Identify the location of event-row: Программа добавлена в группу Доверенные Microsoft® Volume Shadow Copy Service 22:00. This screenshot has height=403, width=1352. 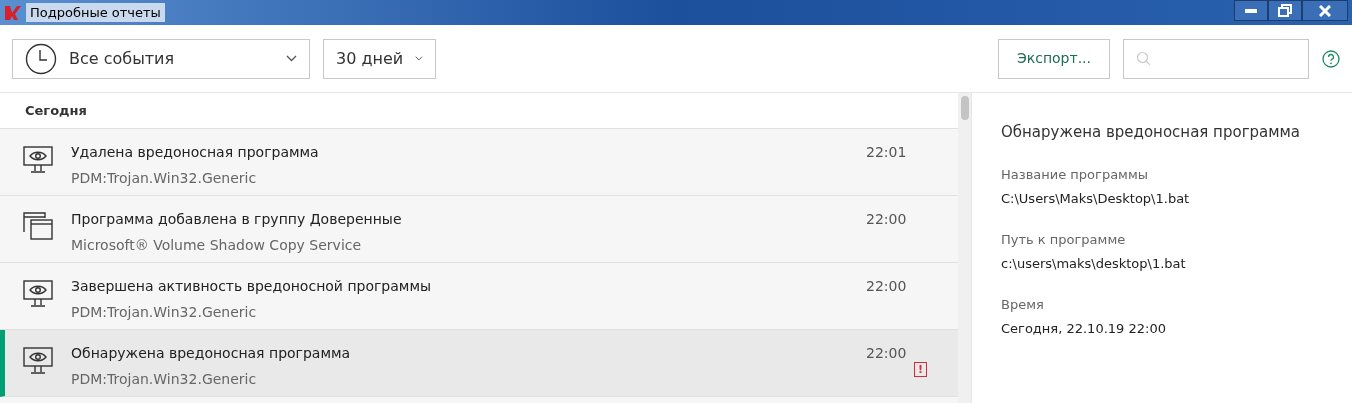
(479, 229).